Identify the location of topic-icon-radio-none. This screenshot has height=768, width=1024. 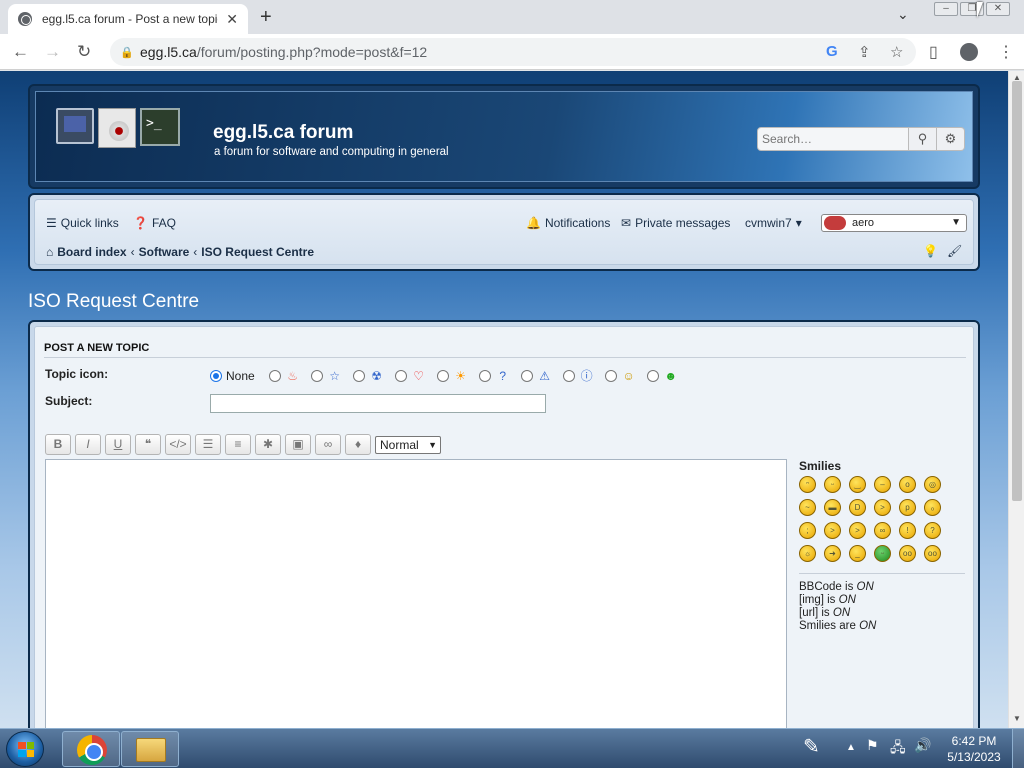
(216, 375).